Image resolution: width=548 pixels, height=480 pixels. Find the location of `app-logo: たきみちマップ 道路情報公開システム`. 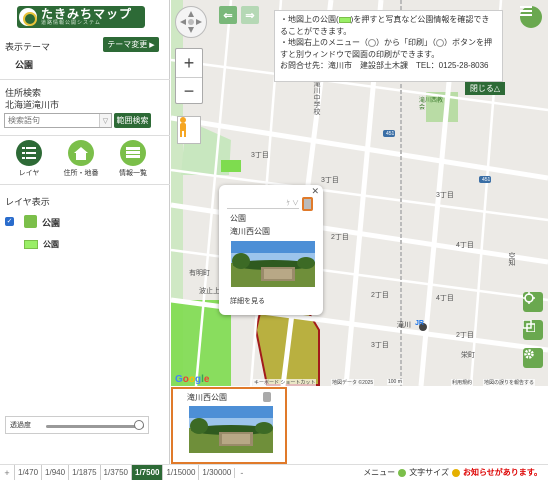

app-logo: たきみちマップ 道路情報公開システム is located at coordinates (81, 17).